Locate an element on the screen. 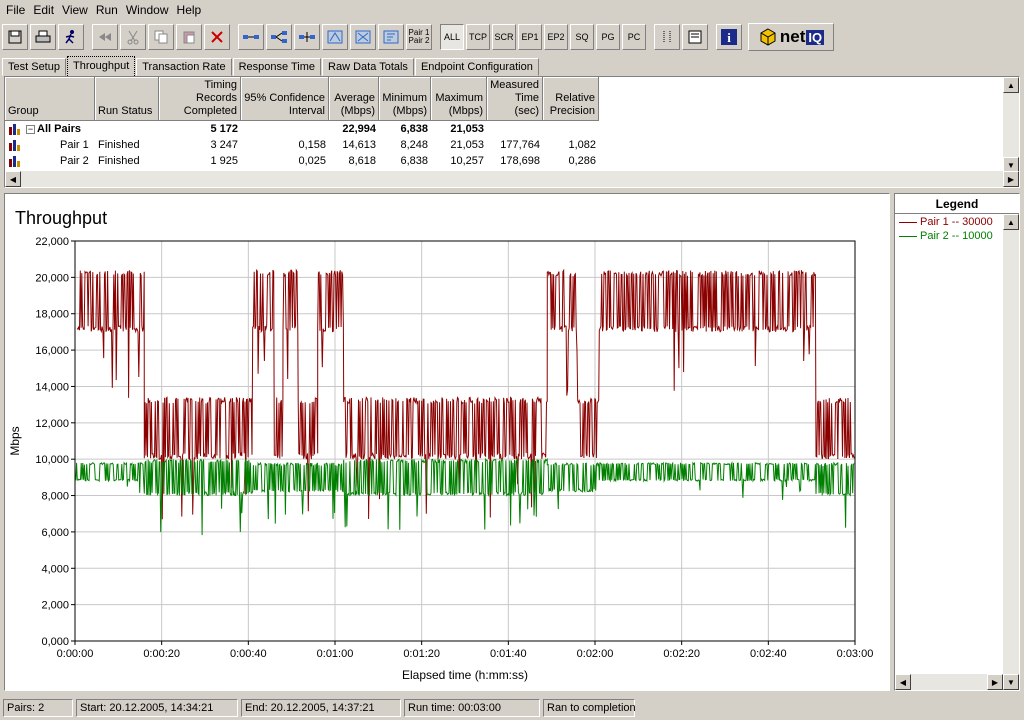 The image size is (1024, 720). group-button is located at coordinates (335, 37).